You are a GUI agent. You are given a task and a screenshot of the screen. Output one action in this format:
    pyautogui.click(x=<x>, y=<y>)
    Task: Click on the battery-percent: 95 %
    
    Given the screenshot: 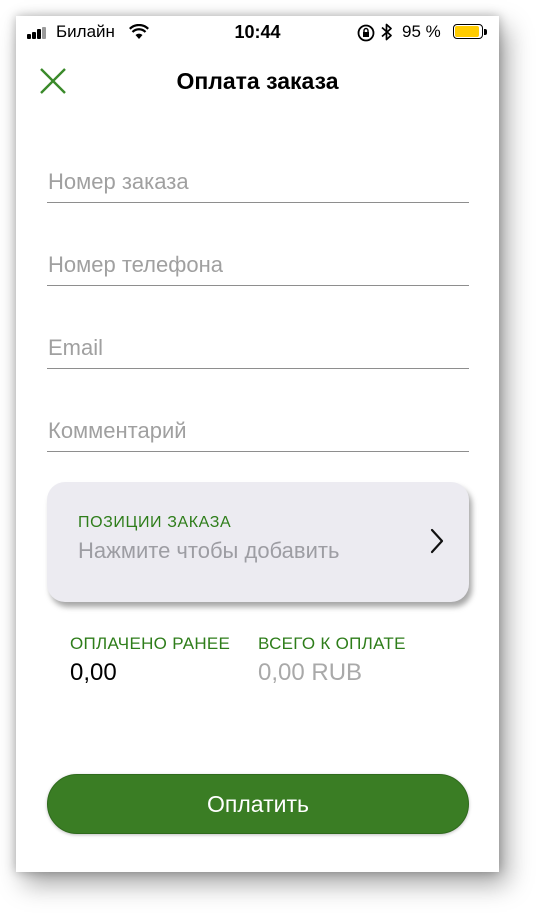 What is the action you would take?
    pyautogui.click(x=421, y=31)
    